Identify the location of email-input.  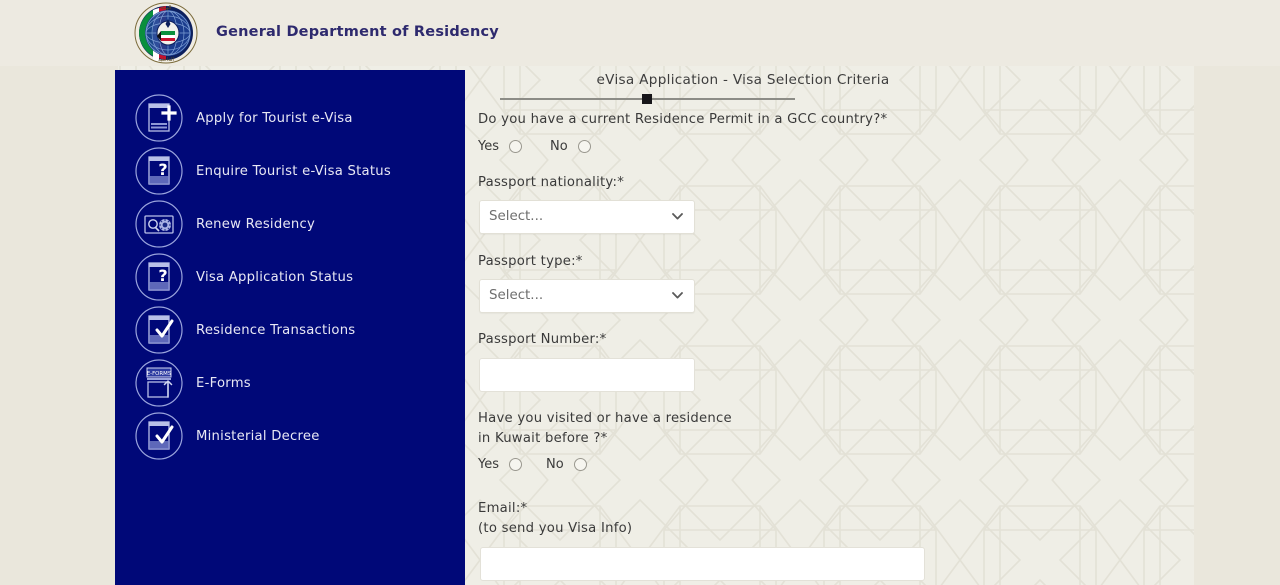
(702, 564).